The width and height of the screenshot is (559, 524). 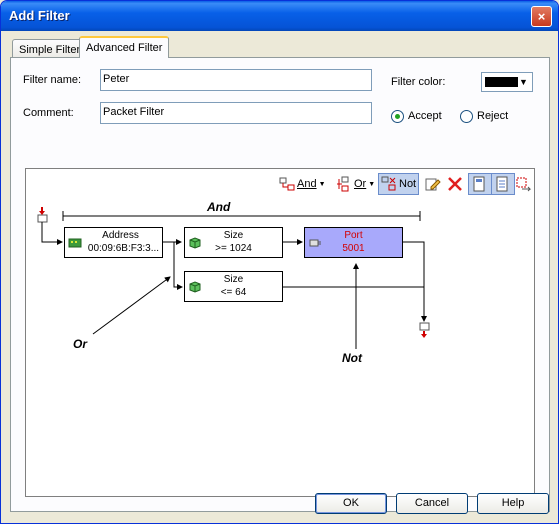 I want to click on tab-advanced-filter-label: Advanced Filter, so click(x=124, y=48).